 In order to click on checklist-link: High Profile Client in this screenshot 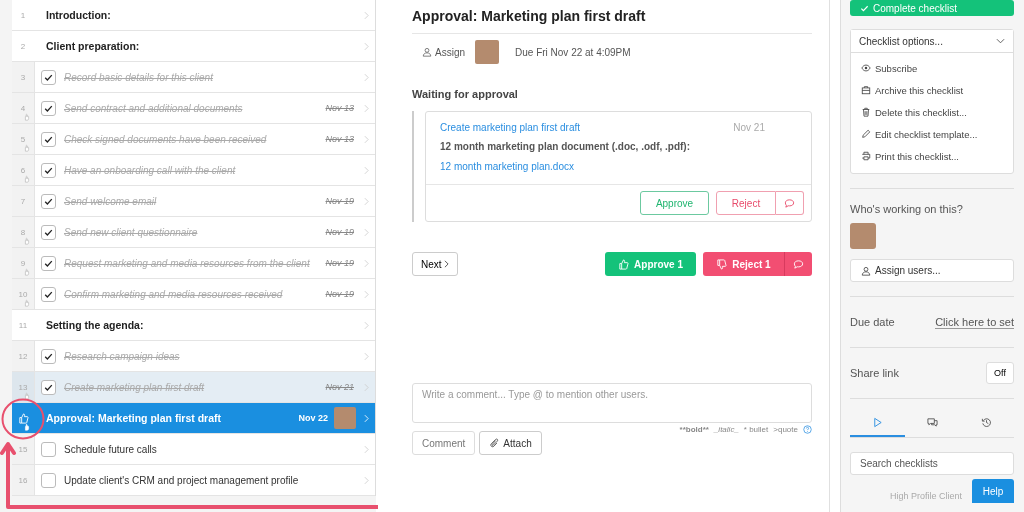, I will do `click(926, 496)`.